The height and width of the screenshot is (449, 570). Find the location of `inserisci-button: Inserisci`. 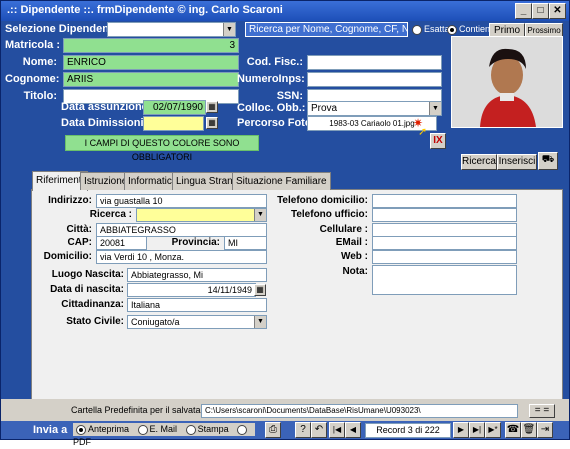

inserisci-button: Inserisci is located at coordinates (517, 162).